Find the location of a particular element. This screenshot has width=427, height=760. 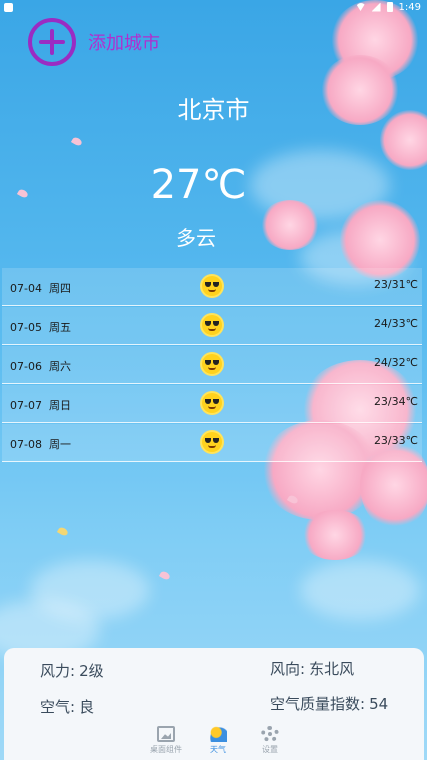

wind-direction-label: 风向: is located at coordinates (288, 669).